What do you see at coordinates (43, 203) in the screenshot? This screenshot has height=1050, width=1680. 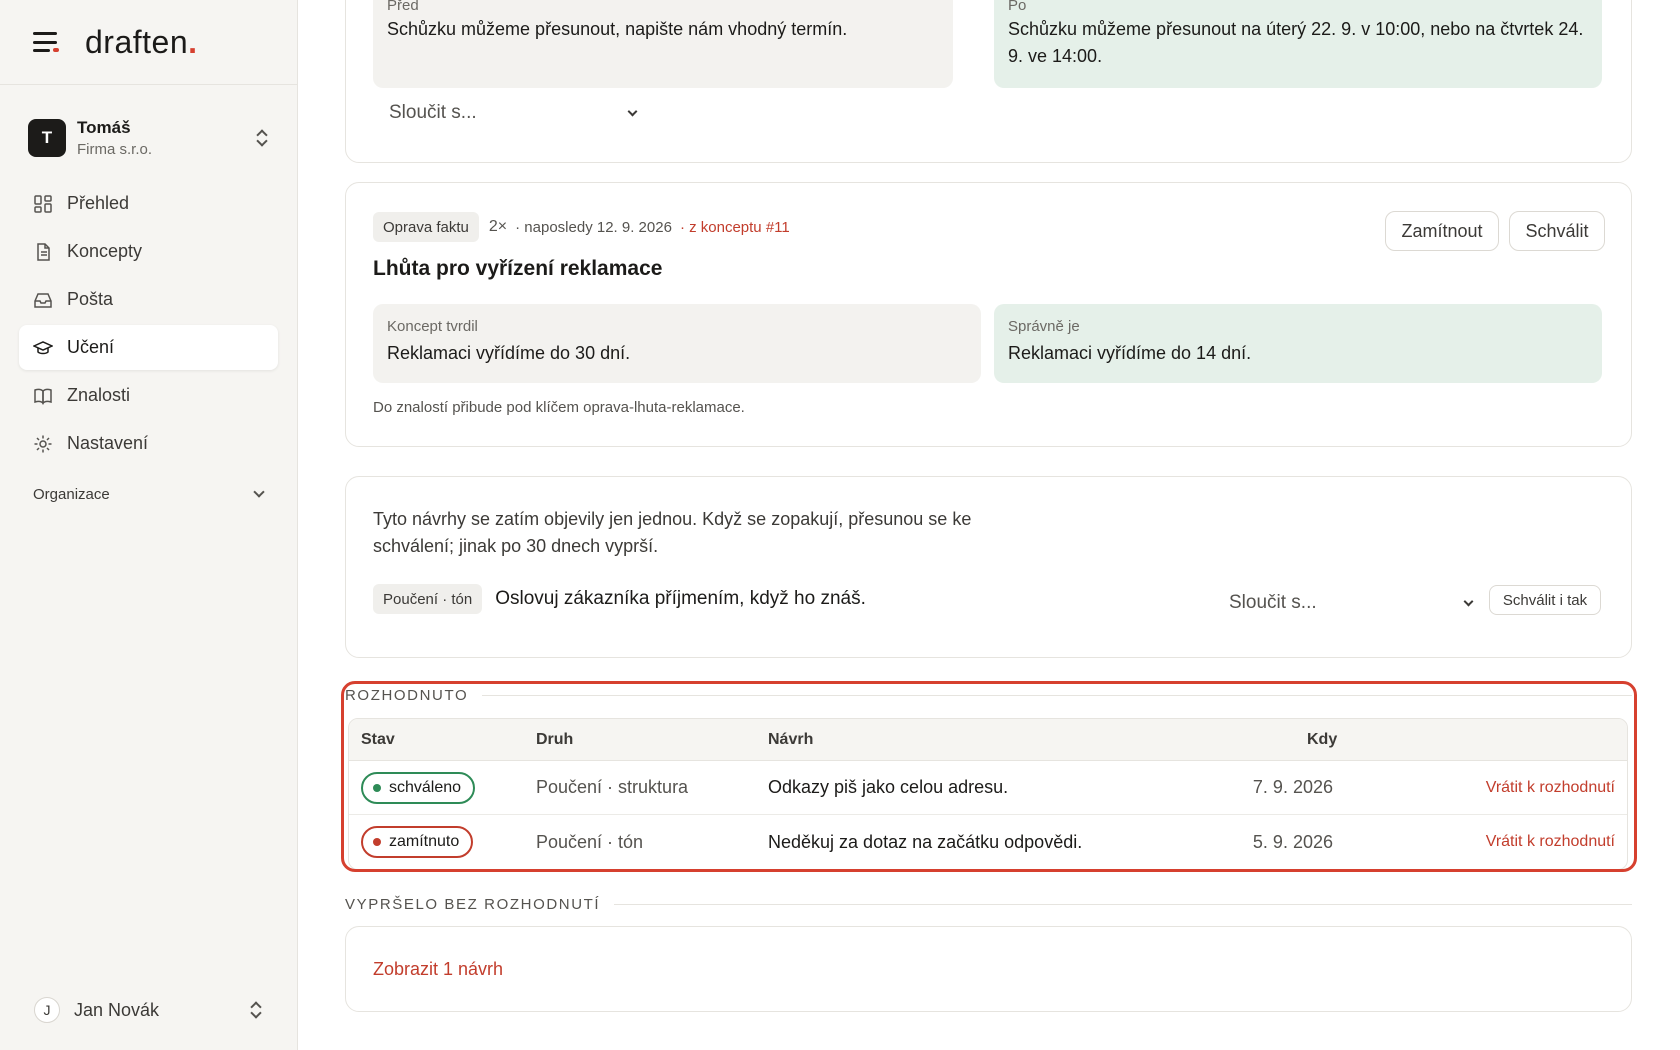 I see `grid-icon` at bounding box center [43, 203].